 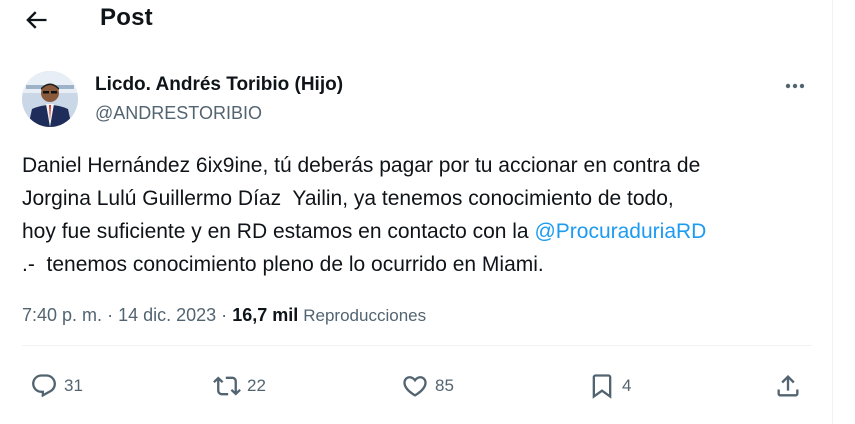 I want to click on heart-icon, so click(x=415, y=386).